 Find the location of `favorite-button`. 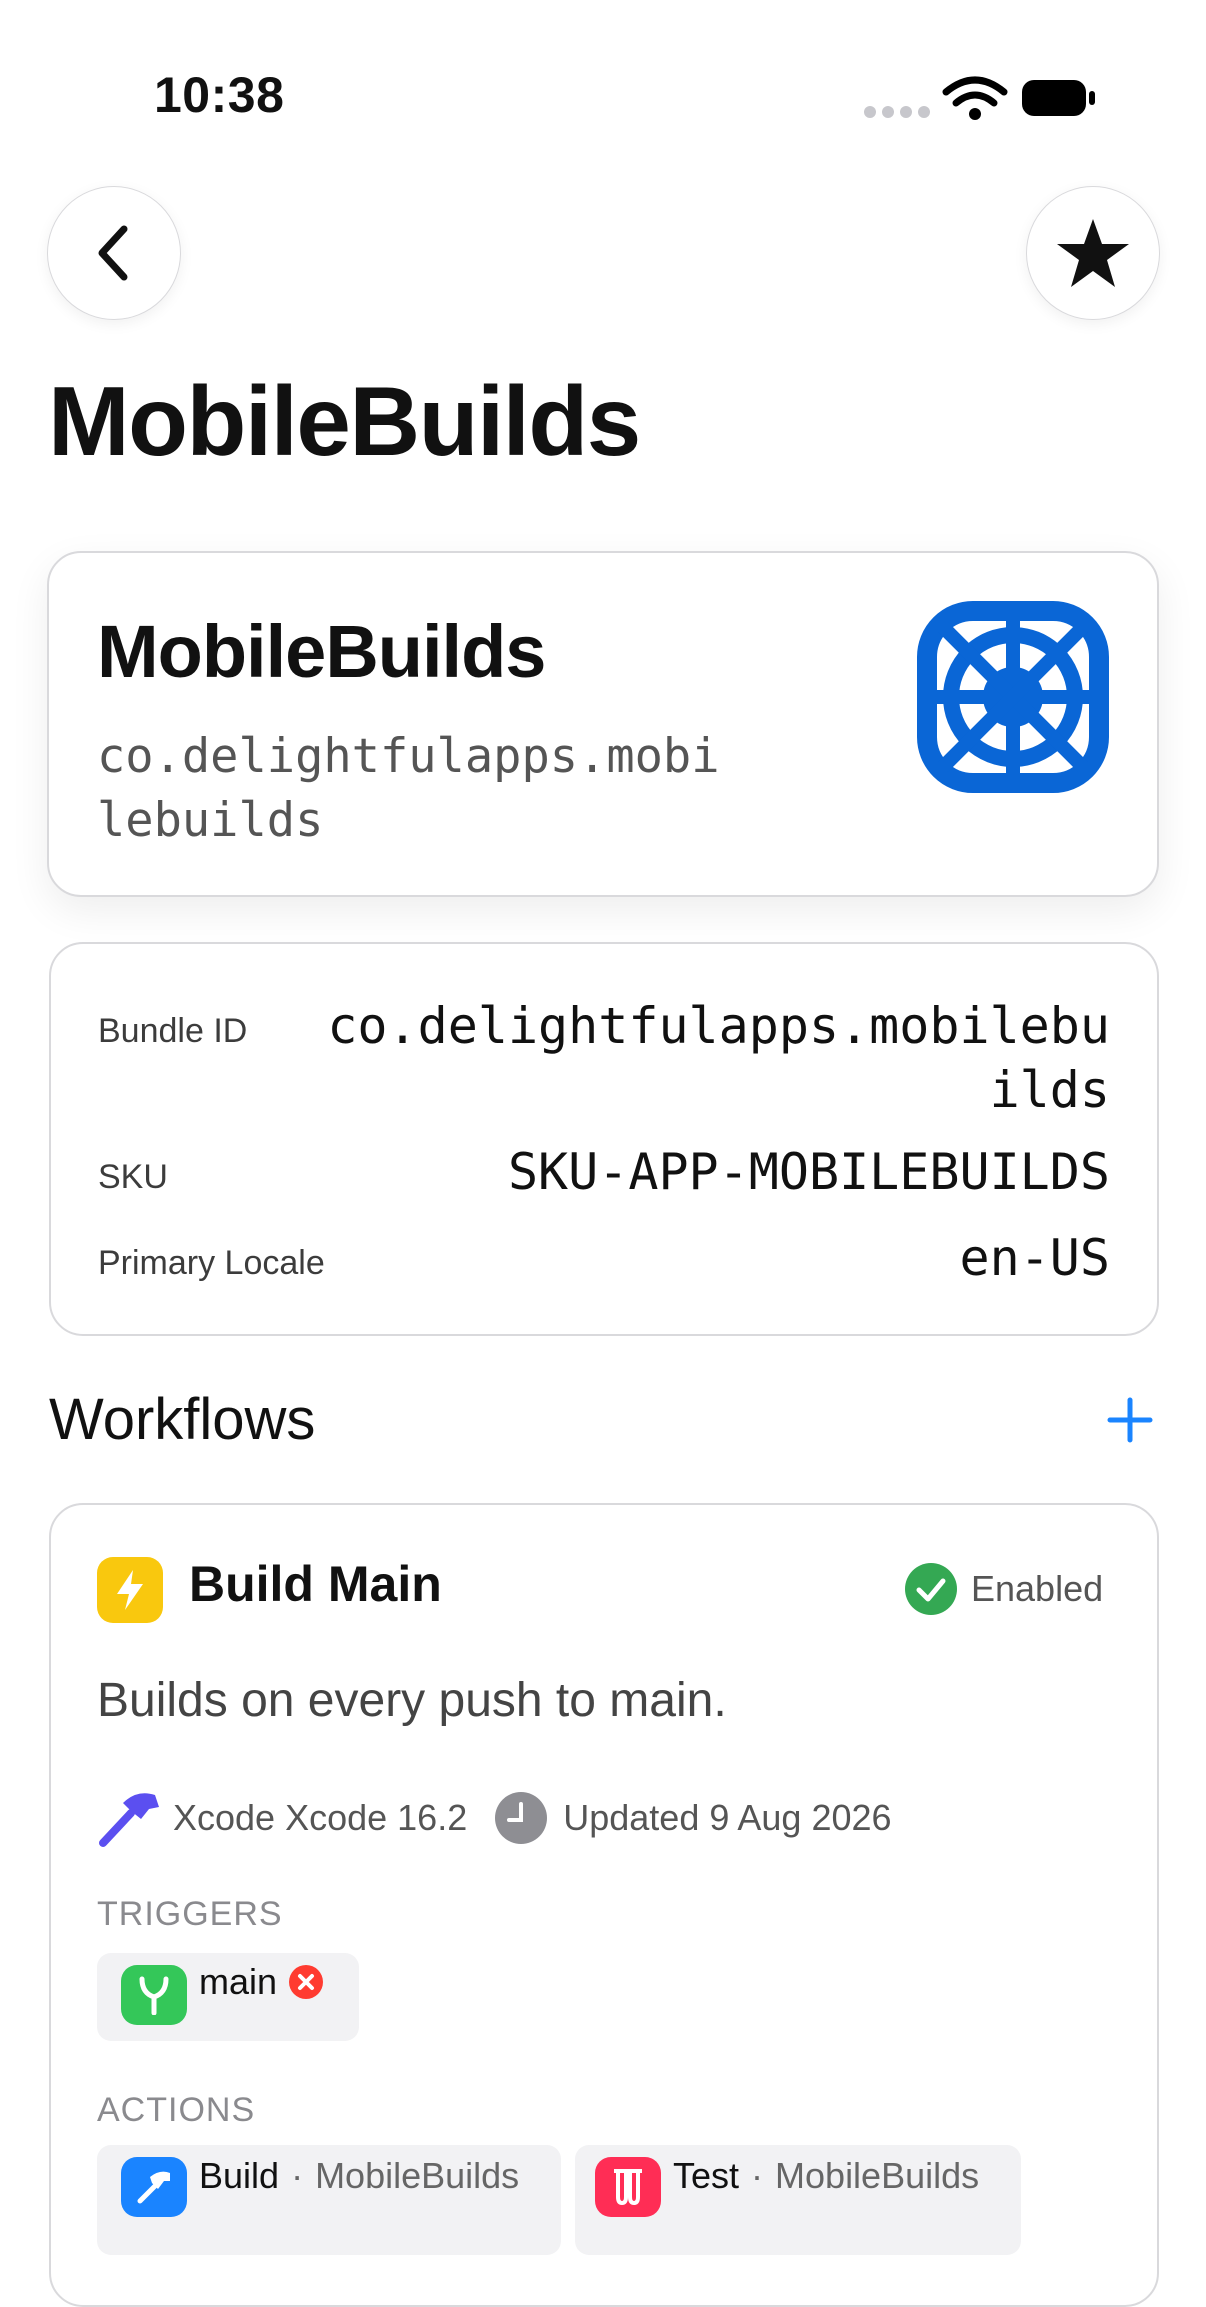

favorite-button is located at coordinates (1093, 253).